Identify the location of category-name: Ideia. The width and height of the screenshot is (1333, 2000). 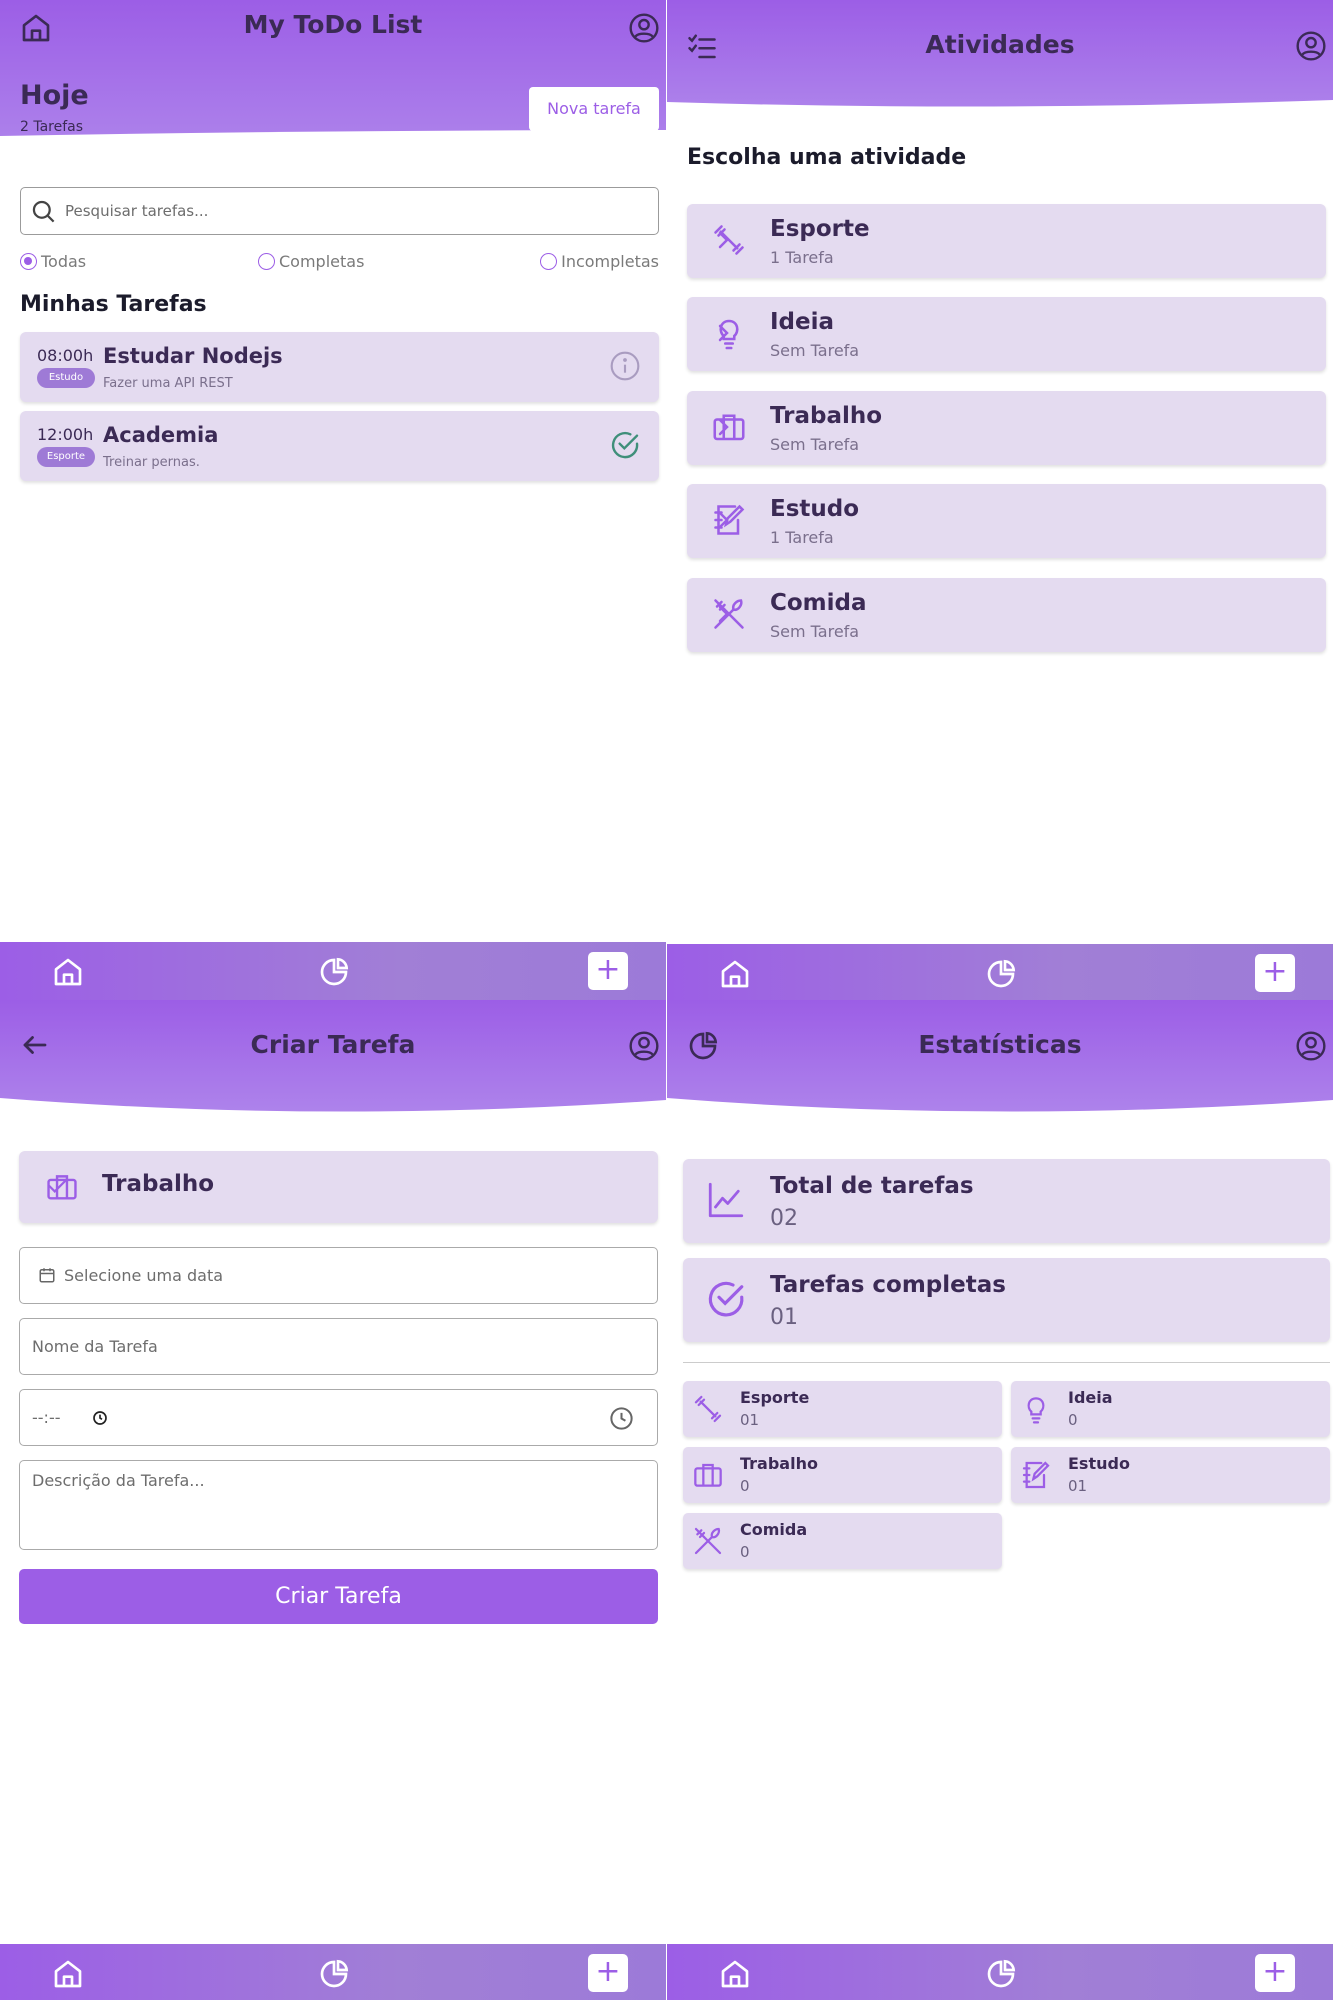
(1090, 1397).